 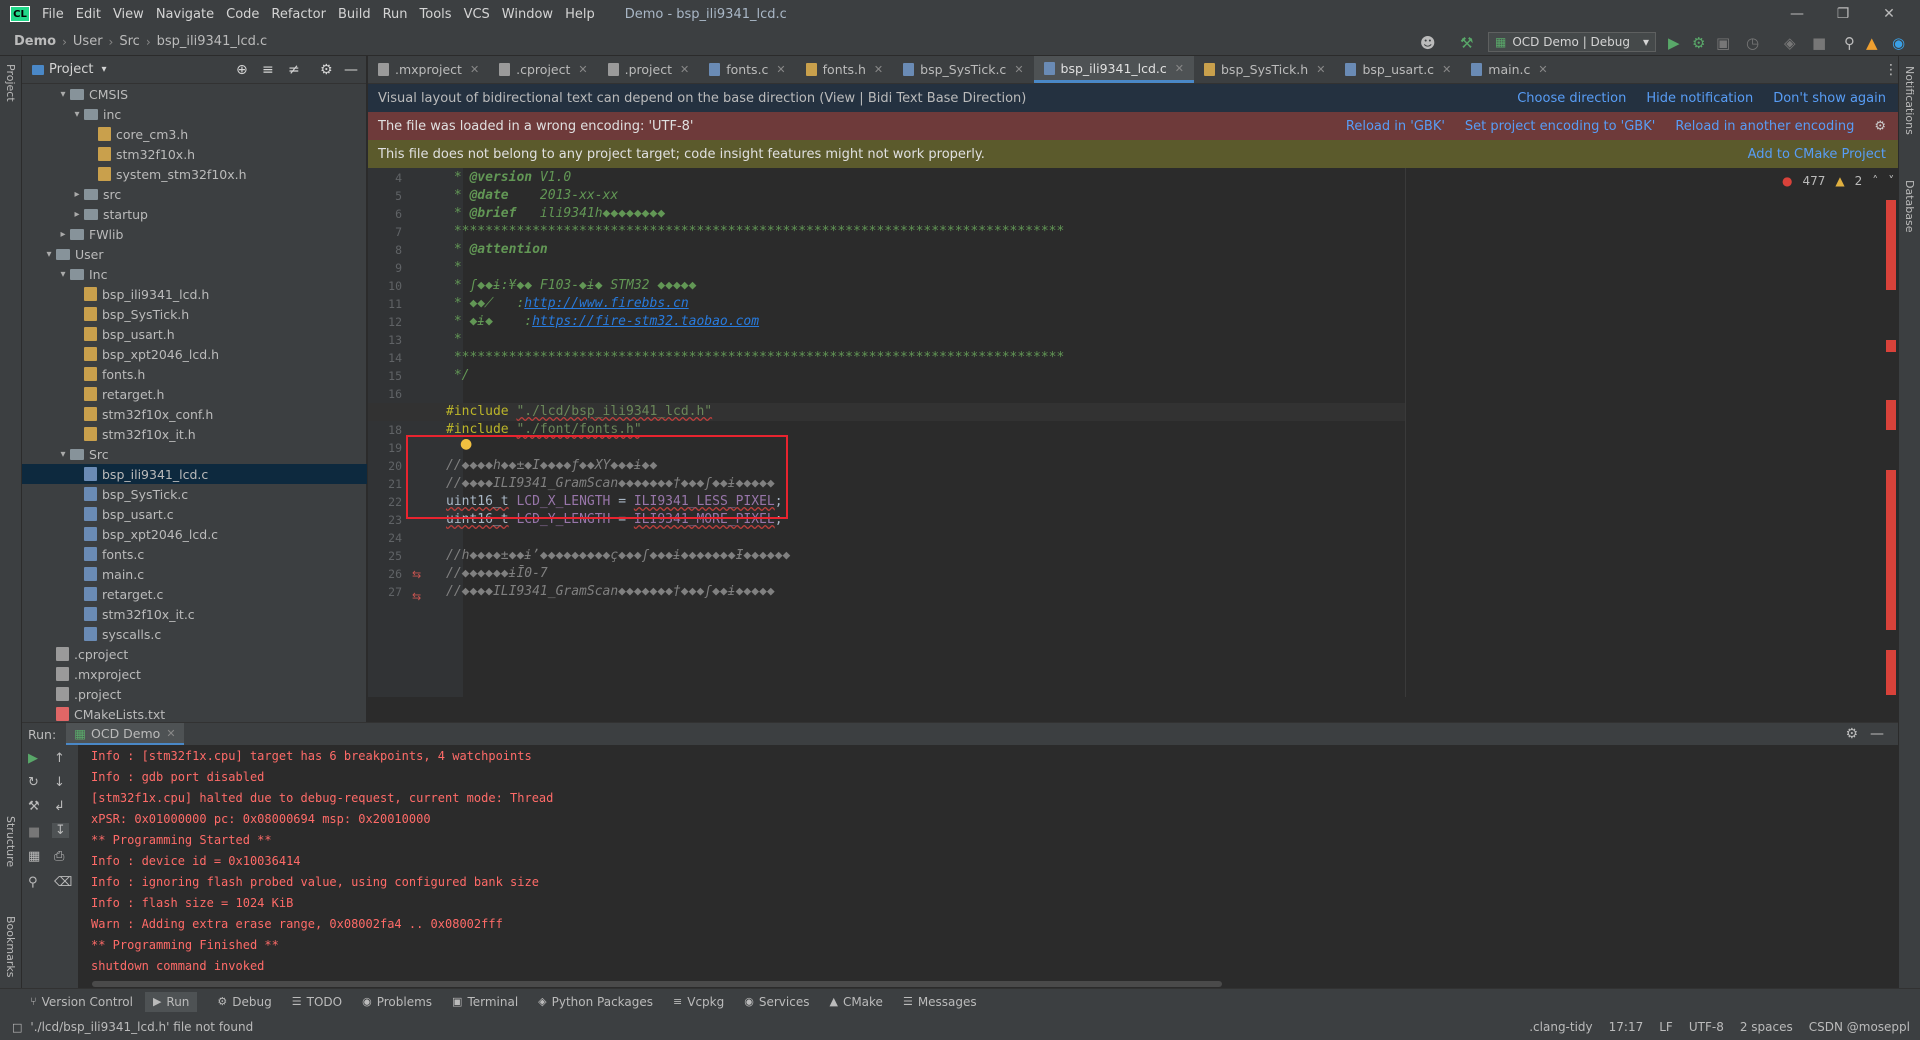 I want to click on tree-item: stm32f10x_it.h, so click(x=194, y=434).